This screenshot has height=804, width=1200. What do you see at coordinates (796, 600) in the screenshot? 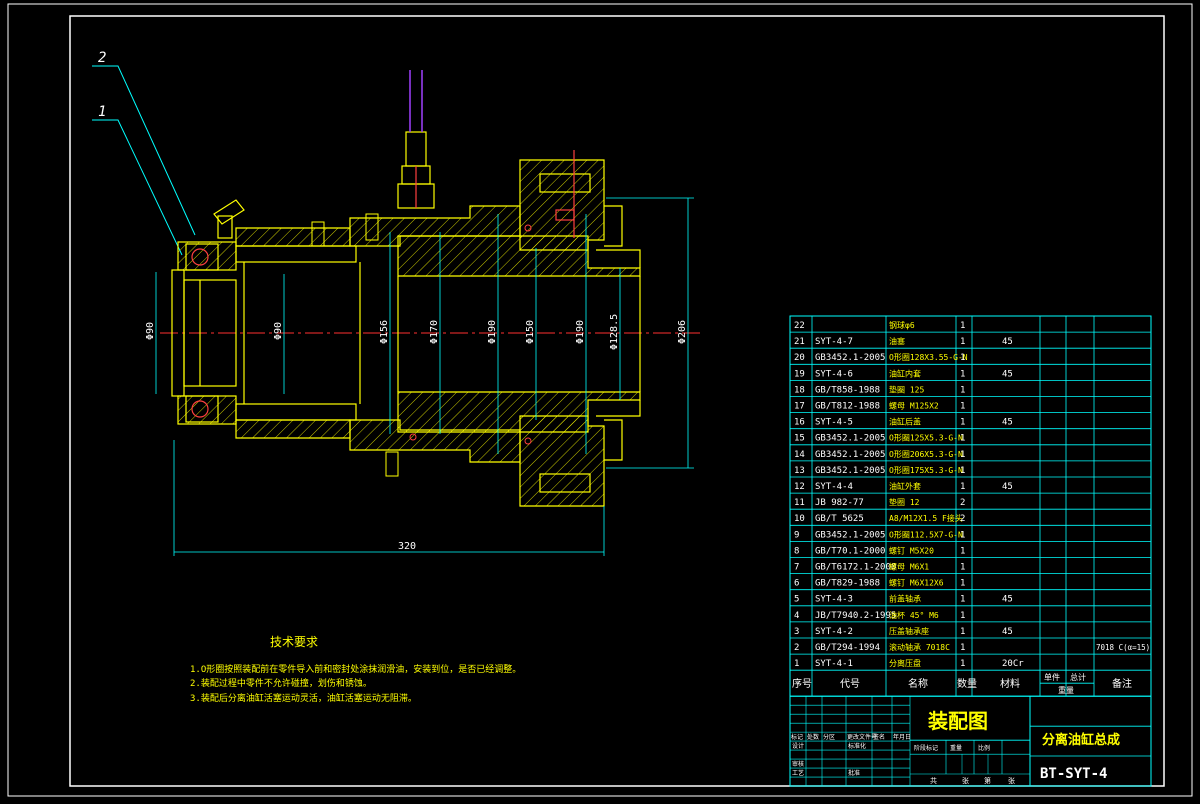
I see `bom-cell-no: 5` at bounding box center [796, 600].